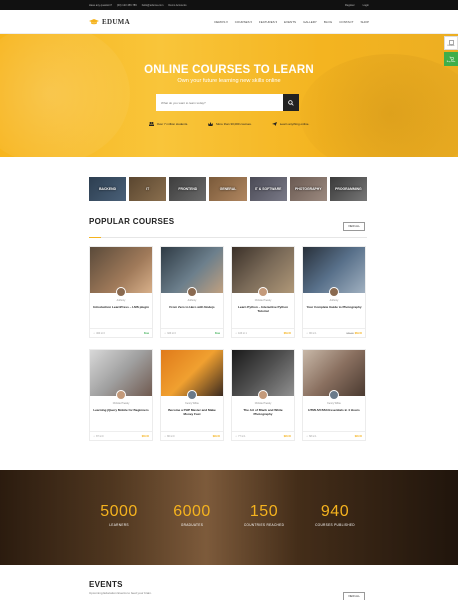  I want to click on students-count: 103, so click(240, 333).